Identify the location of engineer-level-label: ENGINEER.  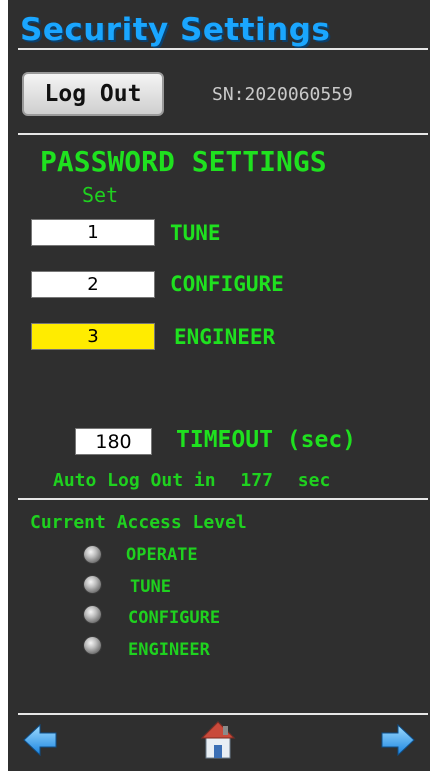
(225, 337).